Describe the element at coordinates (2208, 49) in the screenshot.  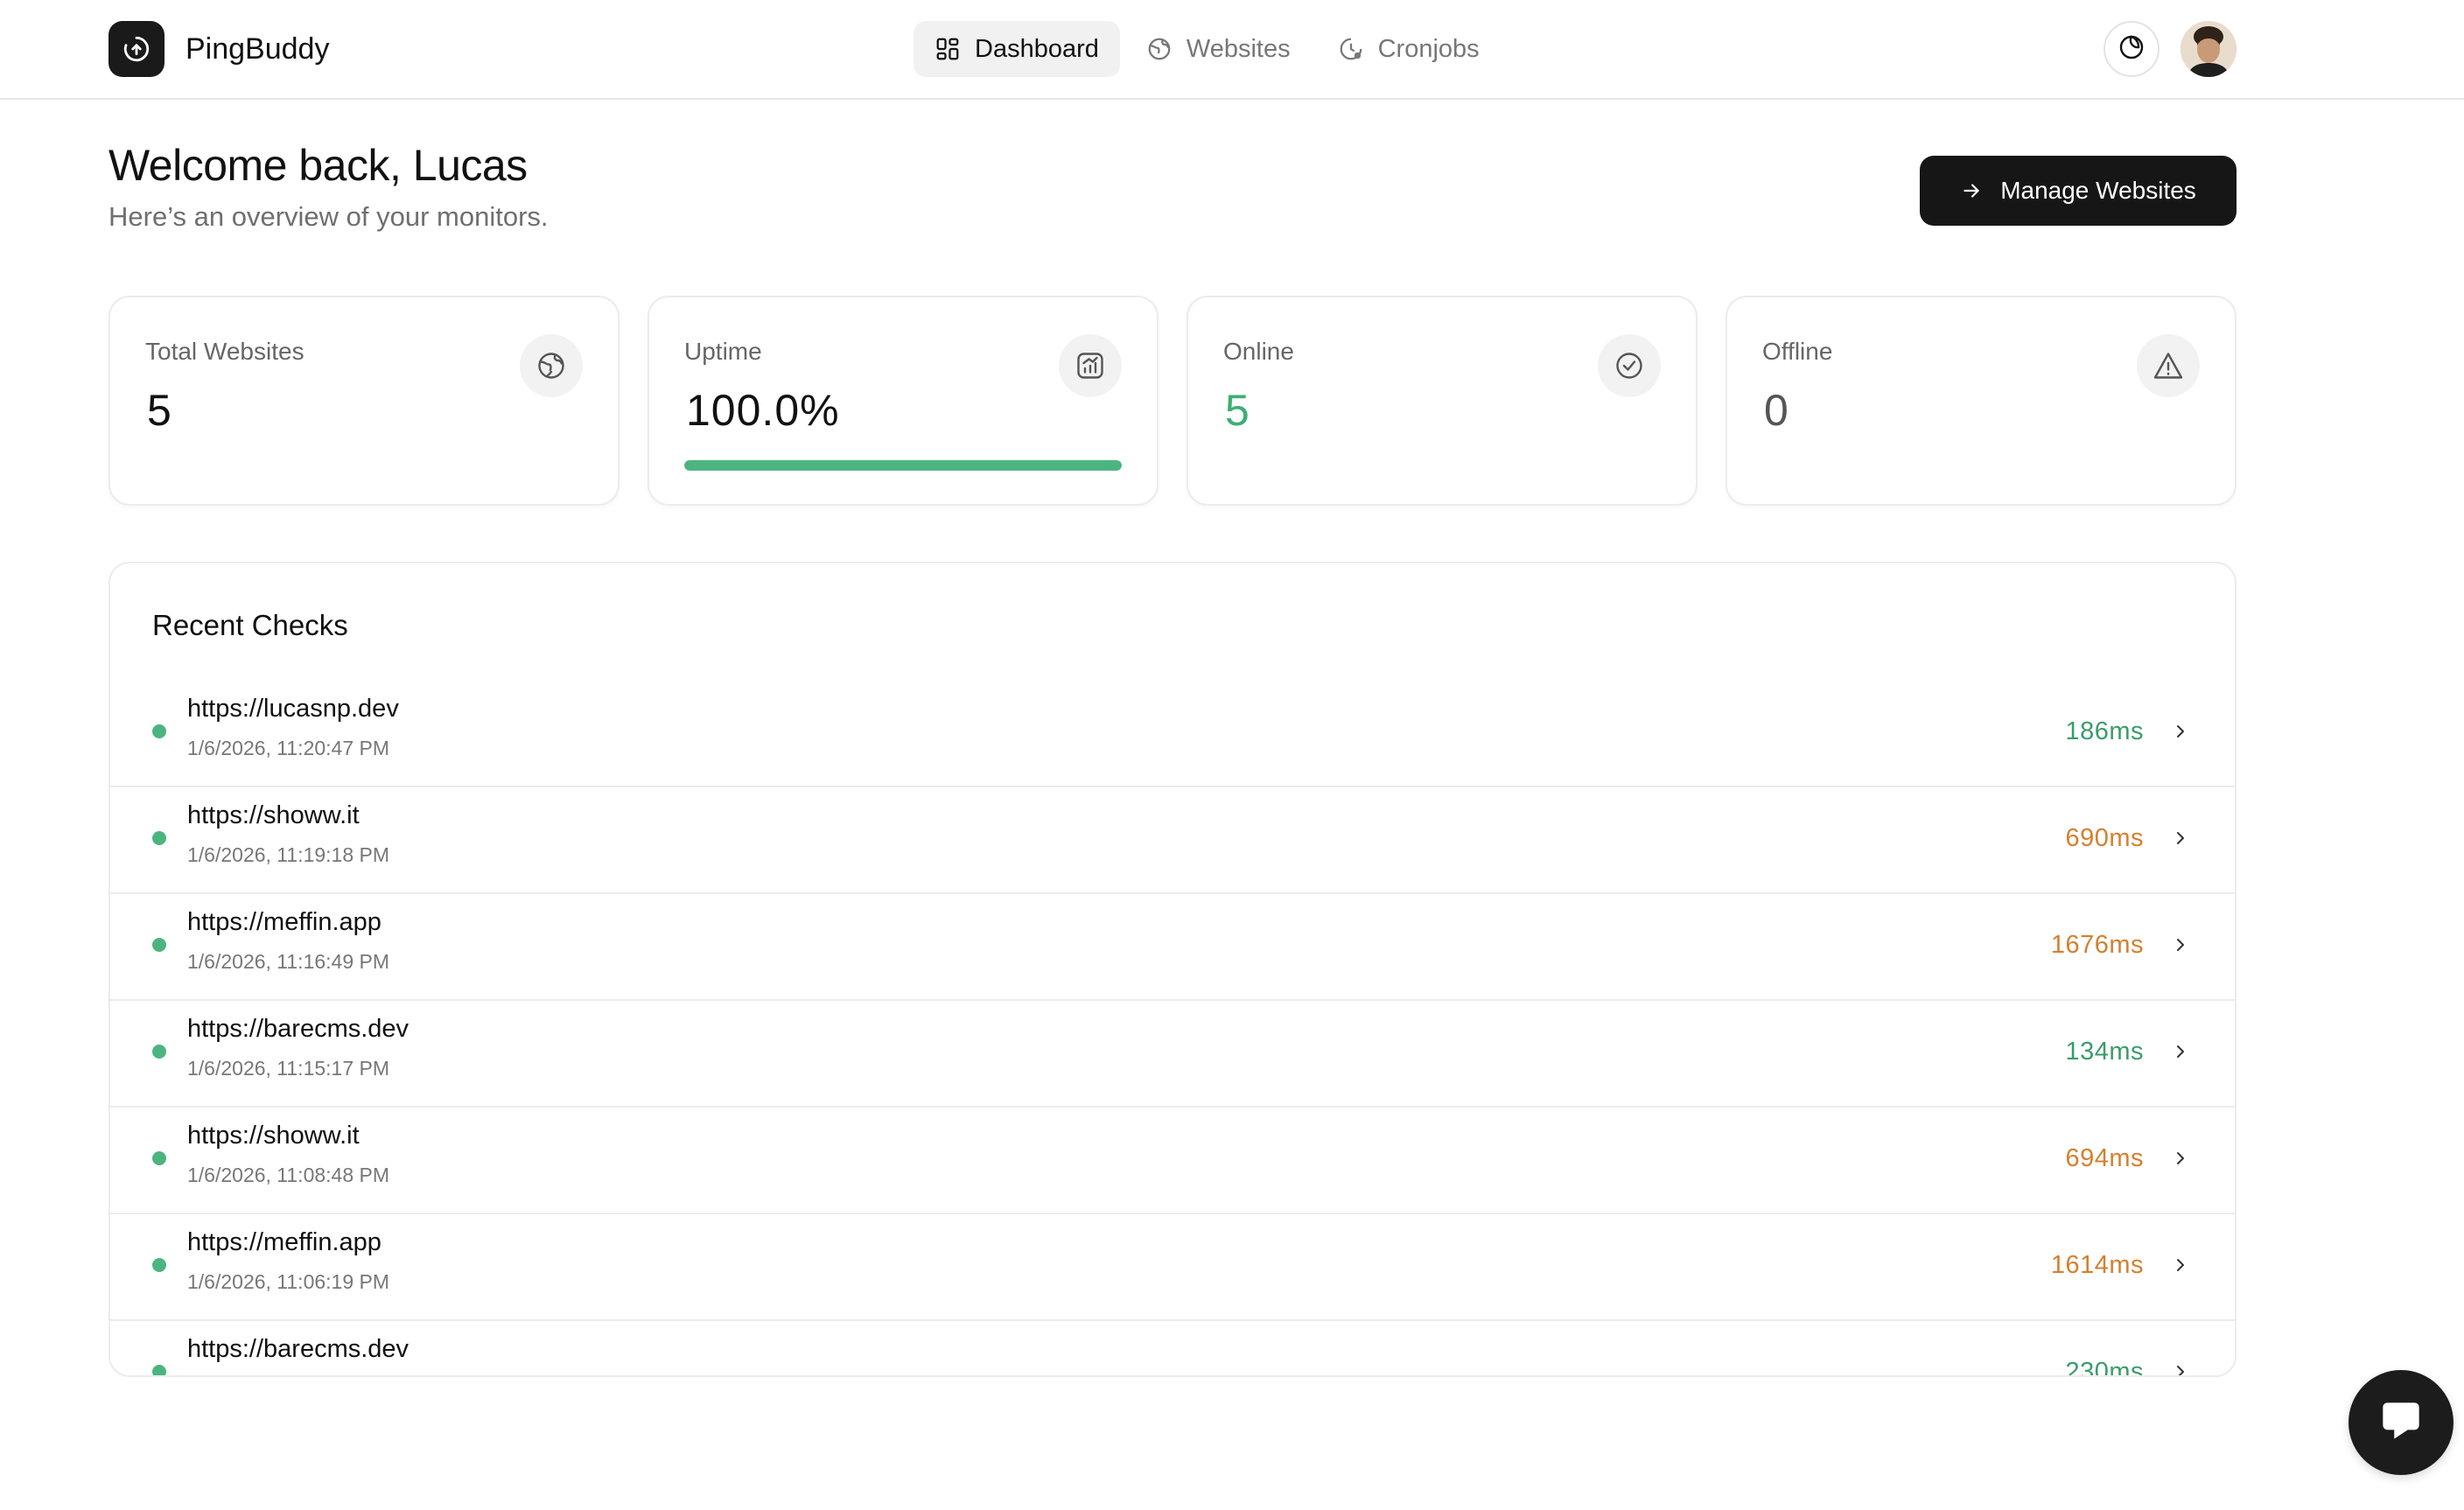
I see `user-avatar` at that location.